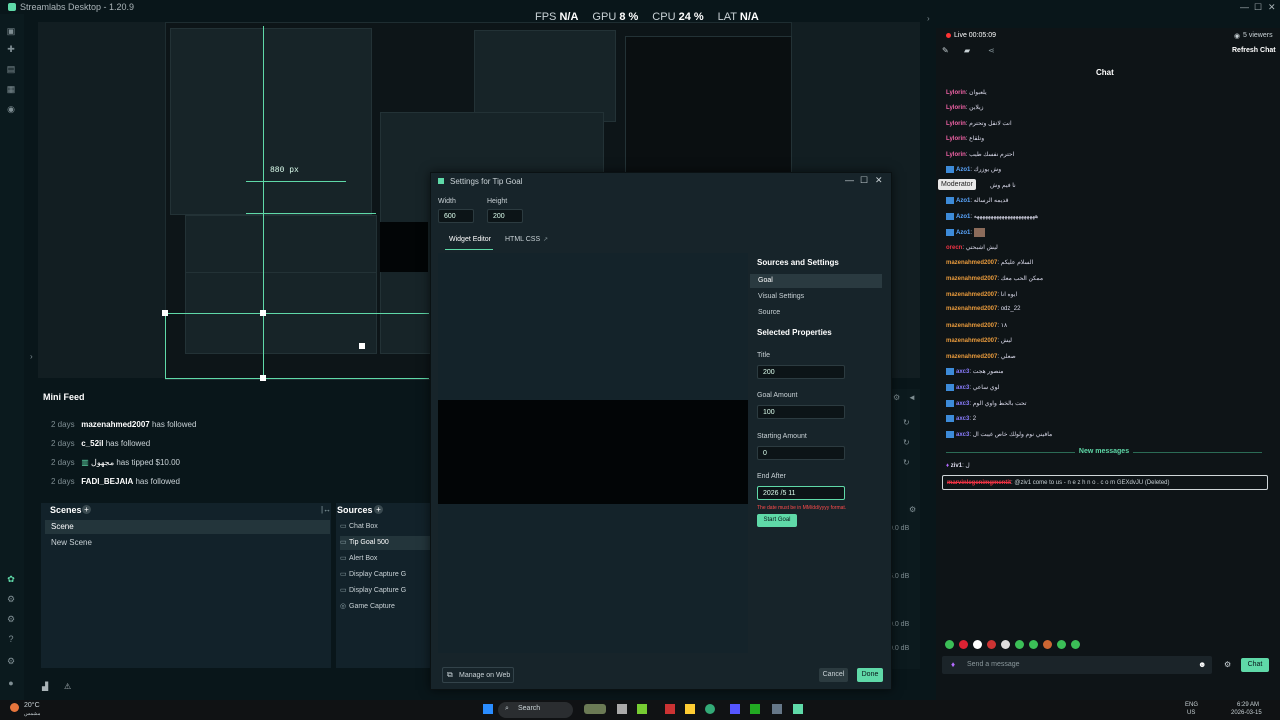  Describe the element at coordinates (1202, 664) in the screenshot. I see `emoji-icon: ☻` at that location.